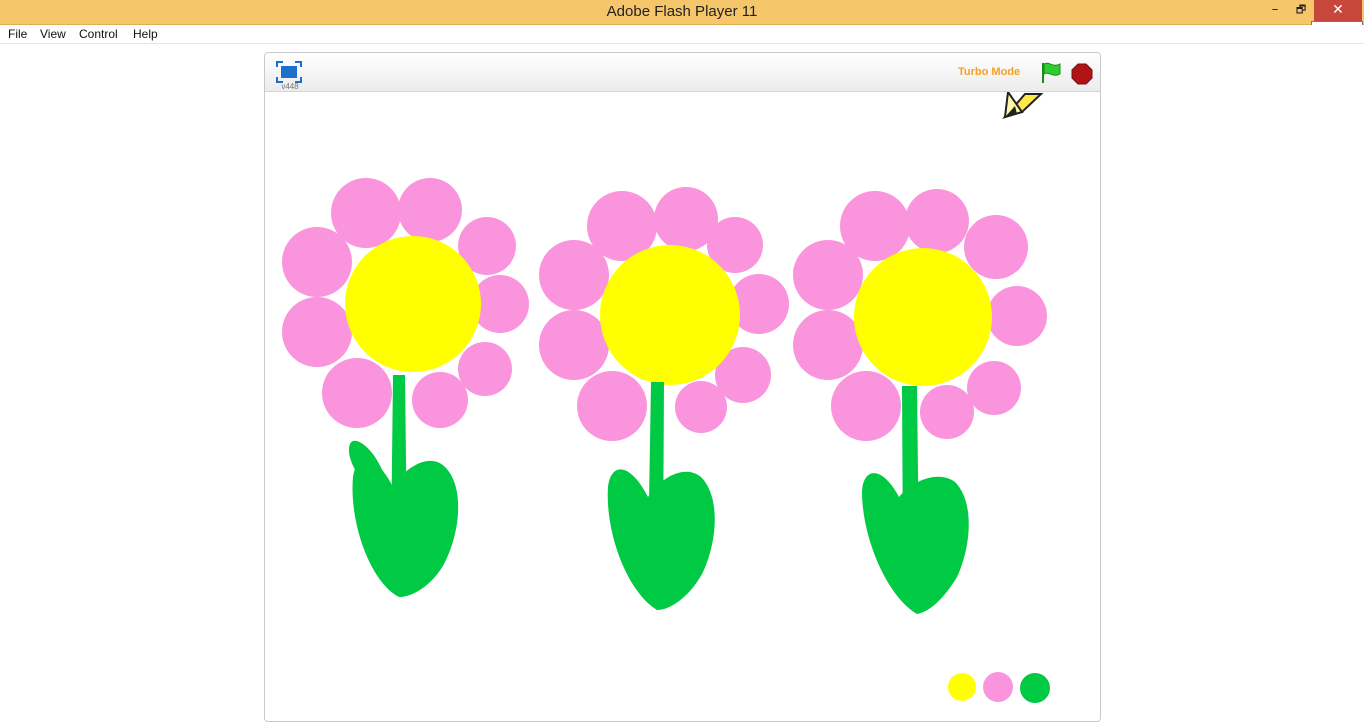 The height and width of the screenshot is (728, 1364). Describe the element at coordinates (1051, 73) in the screenshot. I see `green-flag-icon` at that location.